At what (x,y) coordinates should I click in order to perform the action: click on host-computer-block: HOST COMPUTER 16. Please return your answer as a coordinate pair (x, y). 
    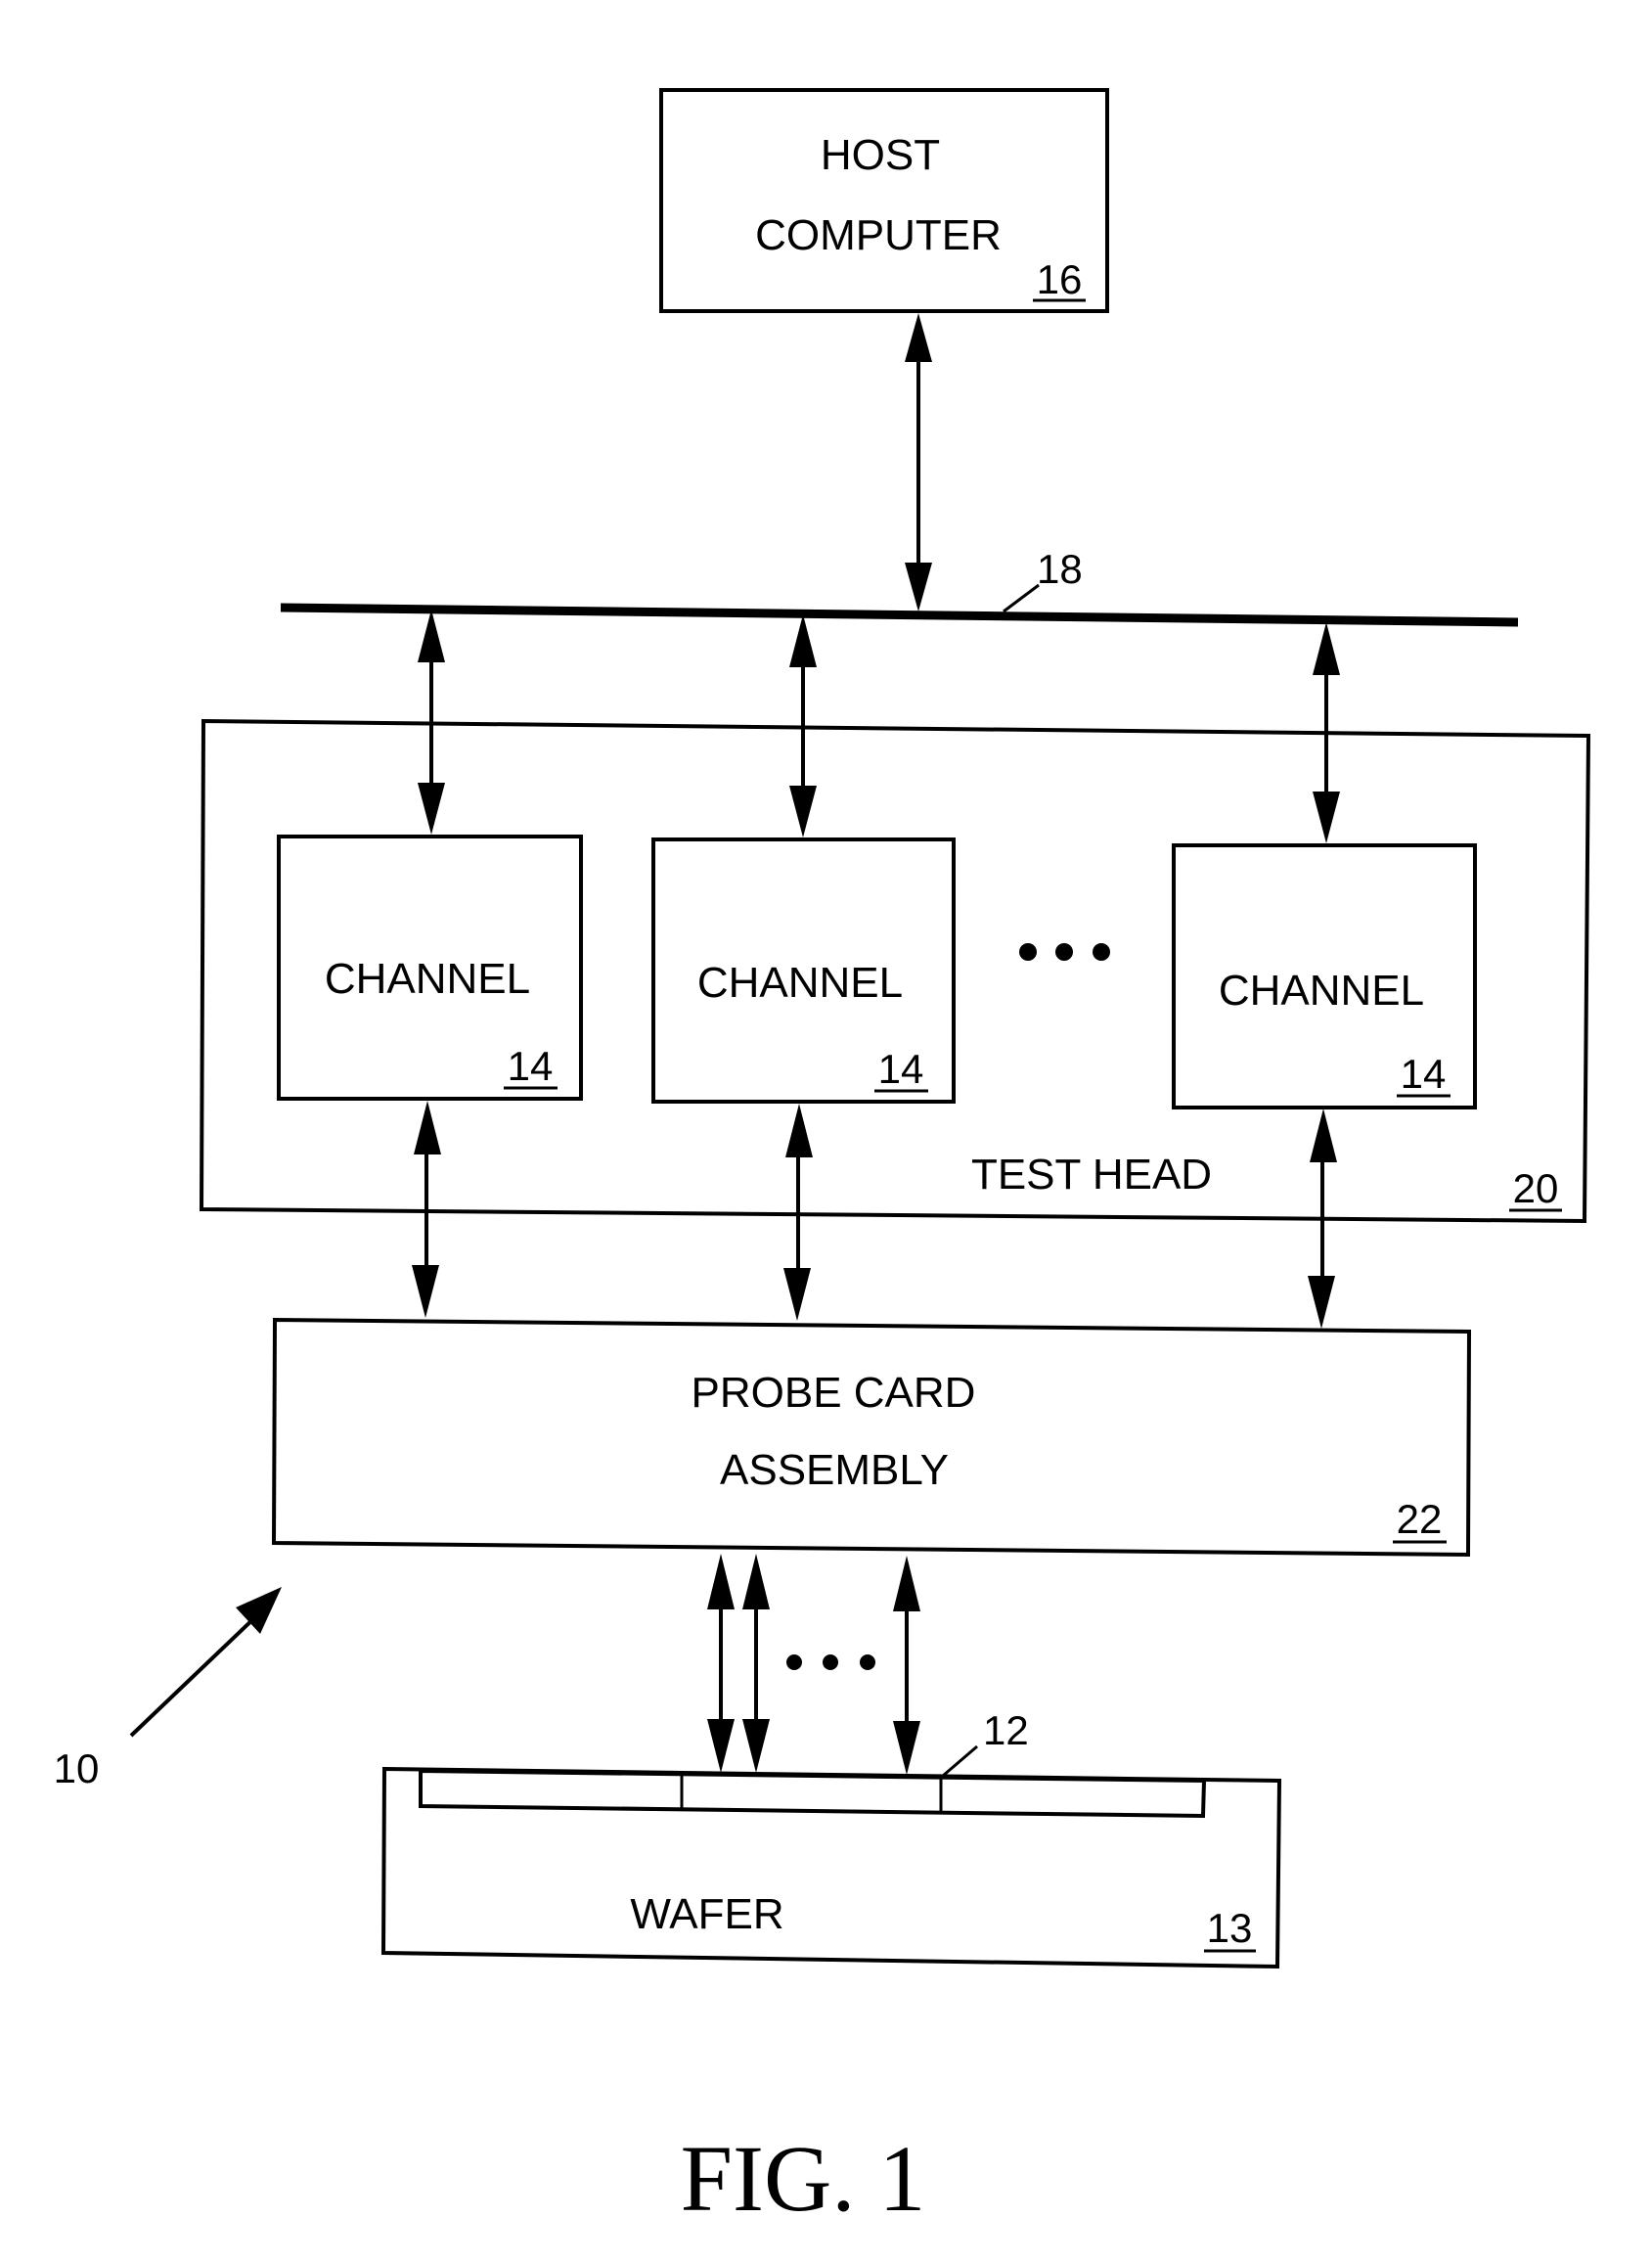
    Looking at the image, I should click on (884, 200).